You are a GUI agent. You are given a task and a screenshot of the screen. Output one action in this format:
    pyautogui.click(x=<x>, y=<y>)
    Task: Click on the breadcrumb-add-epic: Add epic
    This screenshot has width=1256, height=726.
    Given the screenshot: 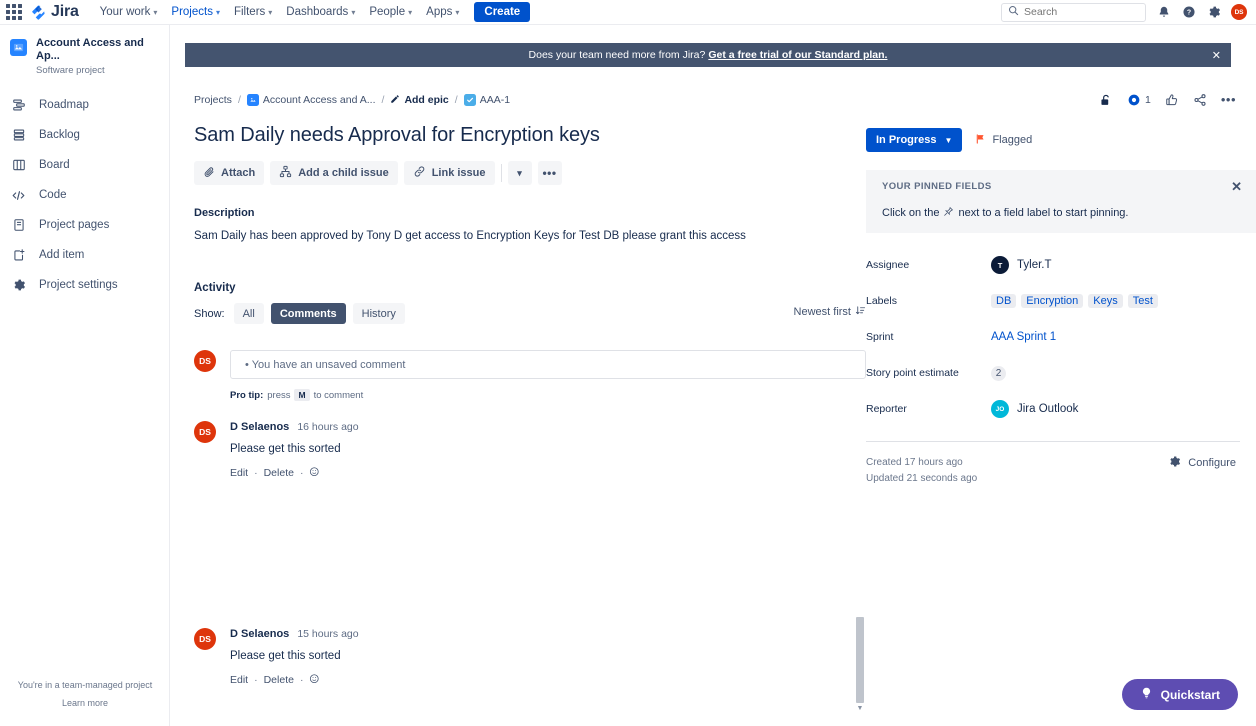 What is the action you would take?
    pyautogui.click(x=419, y=100)
    